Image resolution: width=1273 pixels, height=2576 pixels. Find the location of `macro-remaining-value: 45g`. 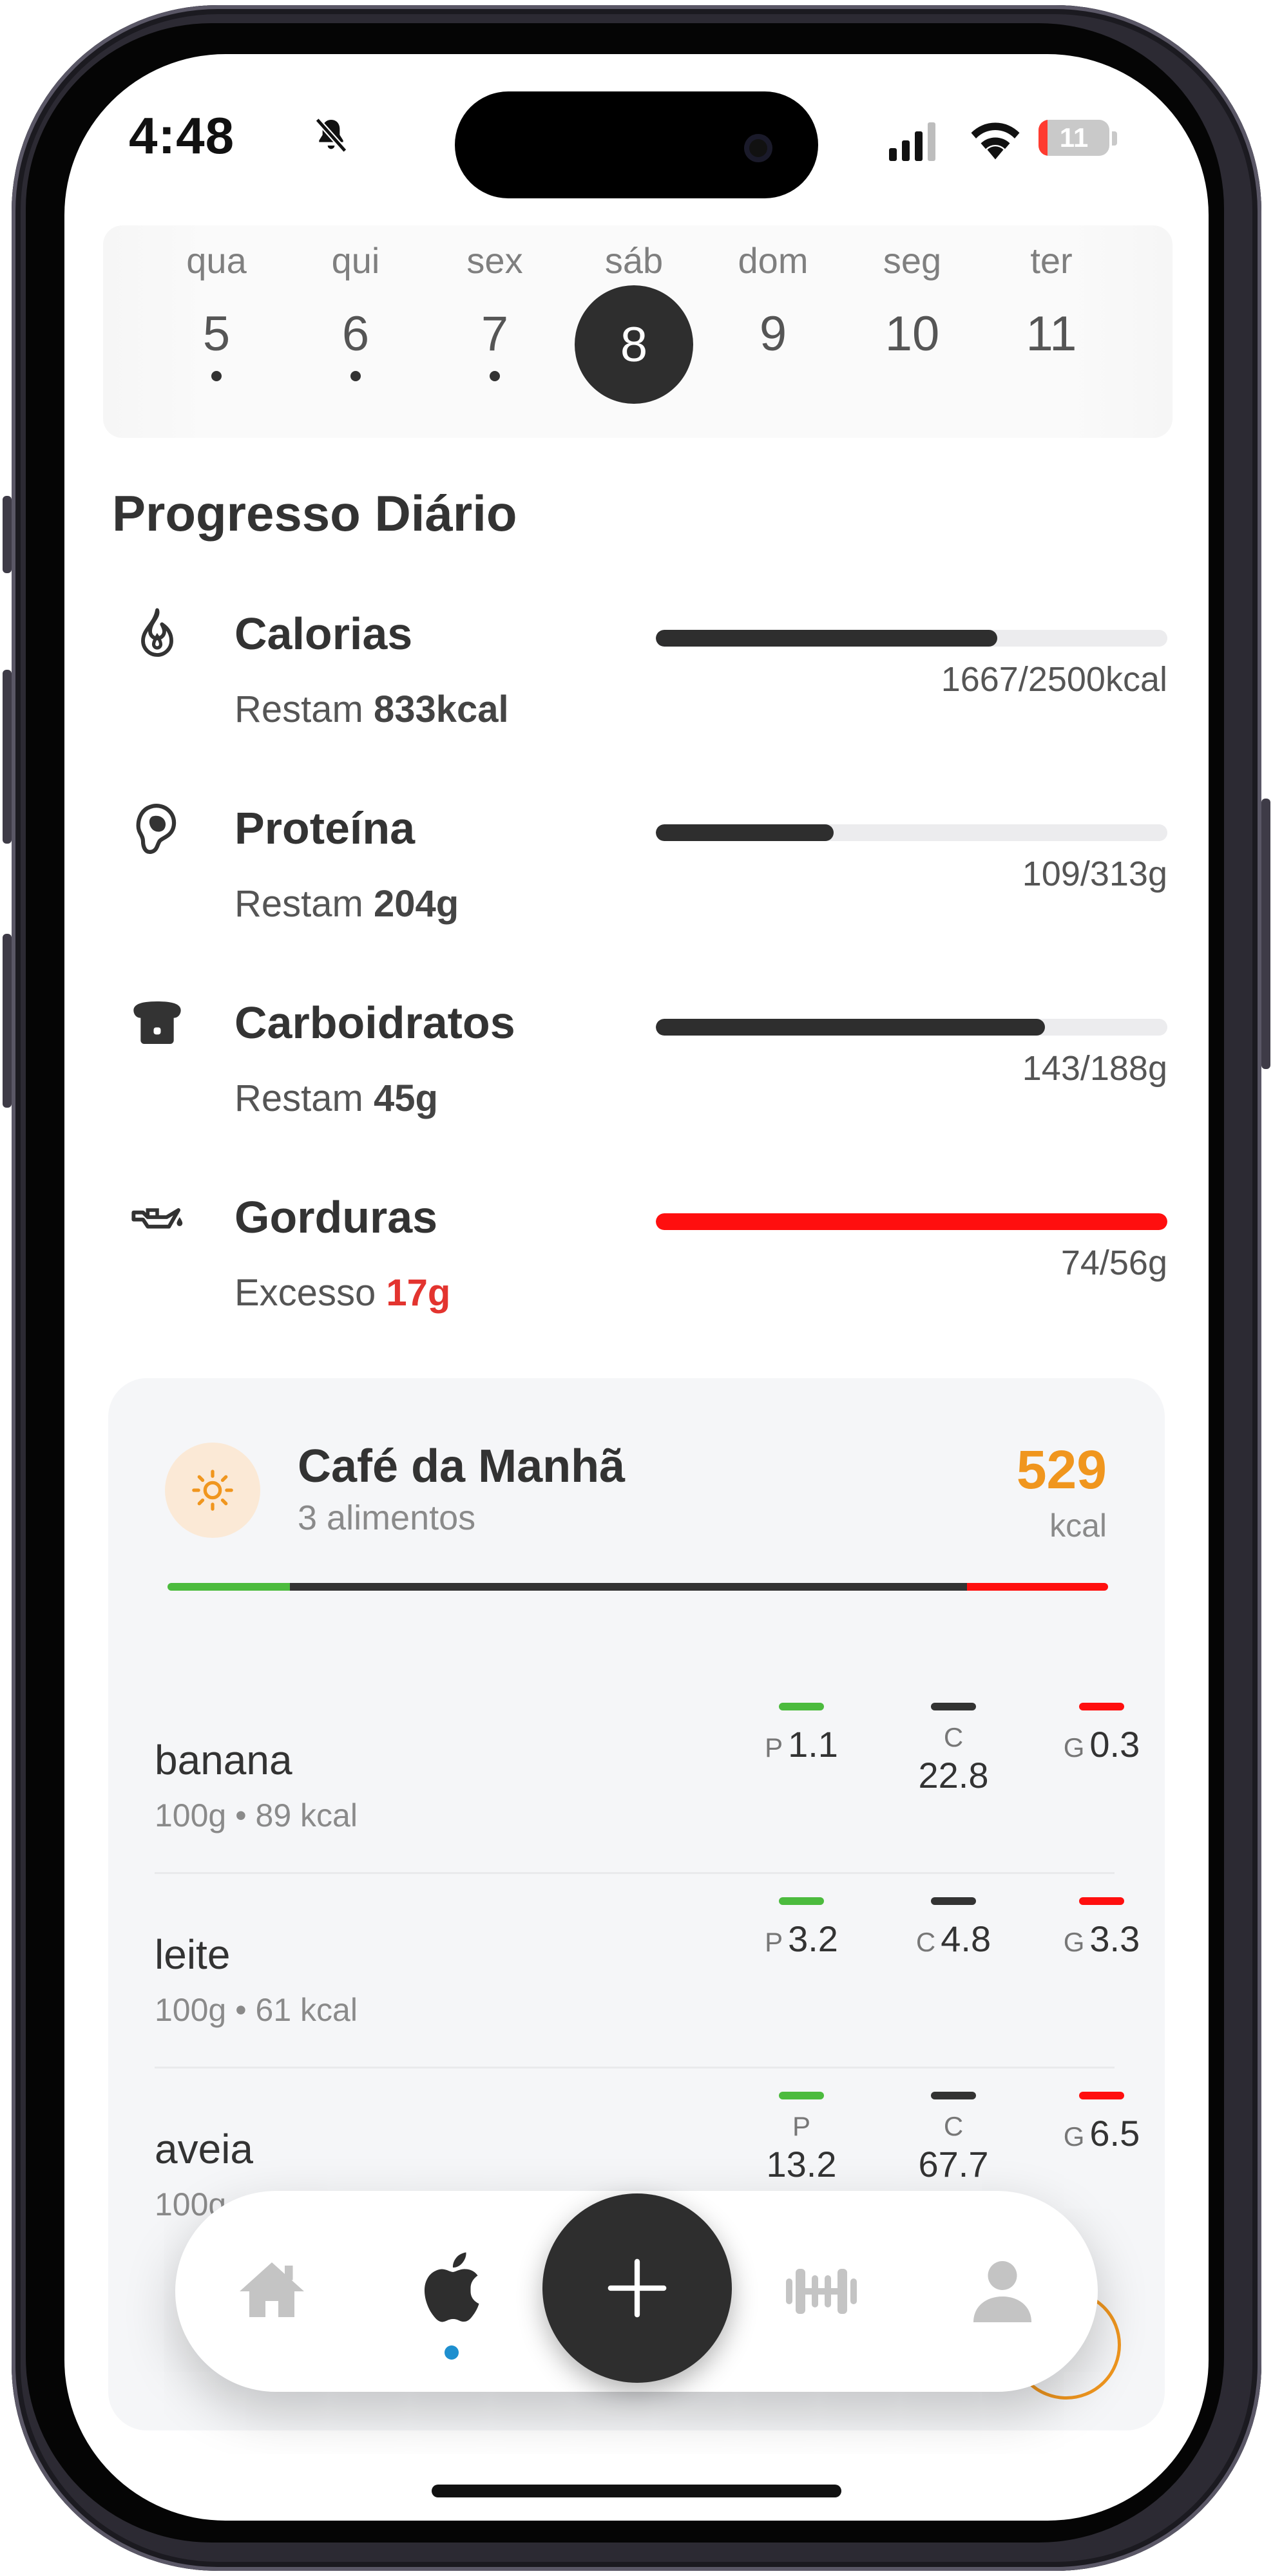

macro-remaining-value: 45g is located at coordinates (406, 1098).